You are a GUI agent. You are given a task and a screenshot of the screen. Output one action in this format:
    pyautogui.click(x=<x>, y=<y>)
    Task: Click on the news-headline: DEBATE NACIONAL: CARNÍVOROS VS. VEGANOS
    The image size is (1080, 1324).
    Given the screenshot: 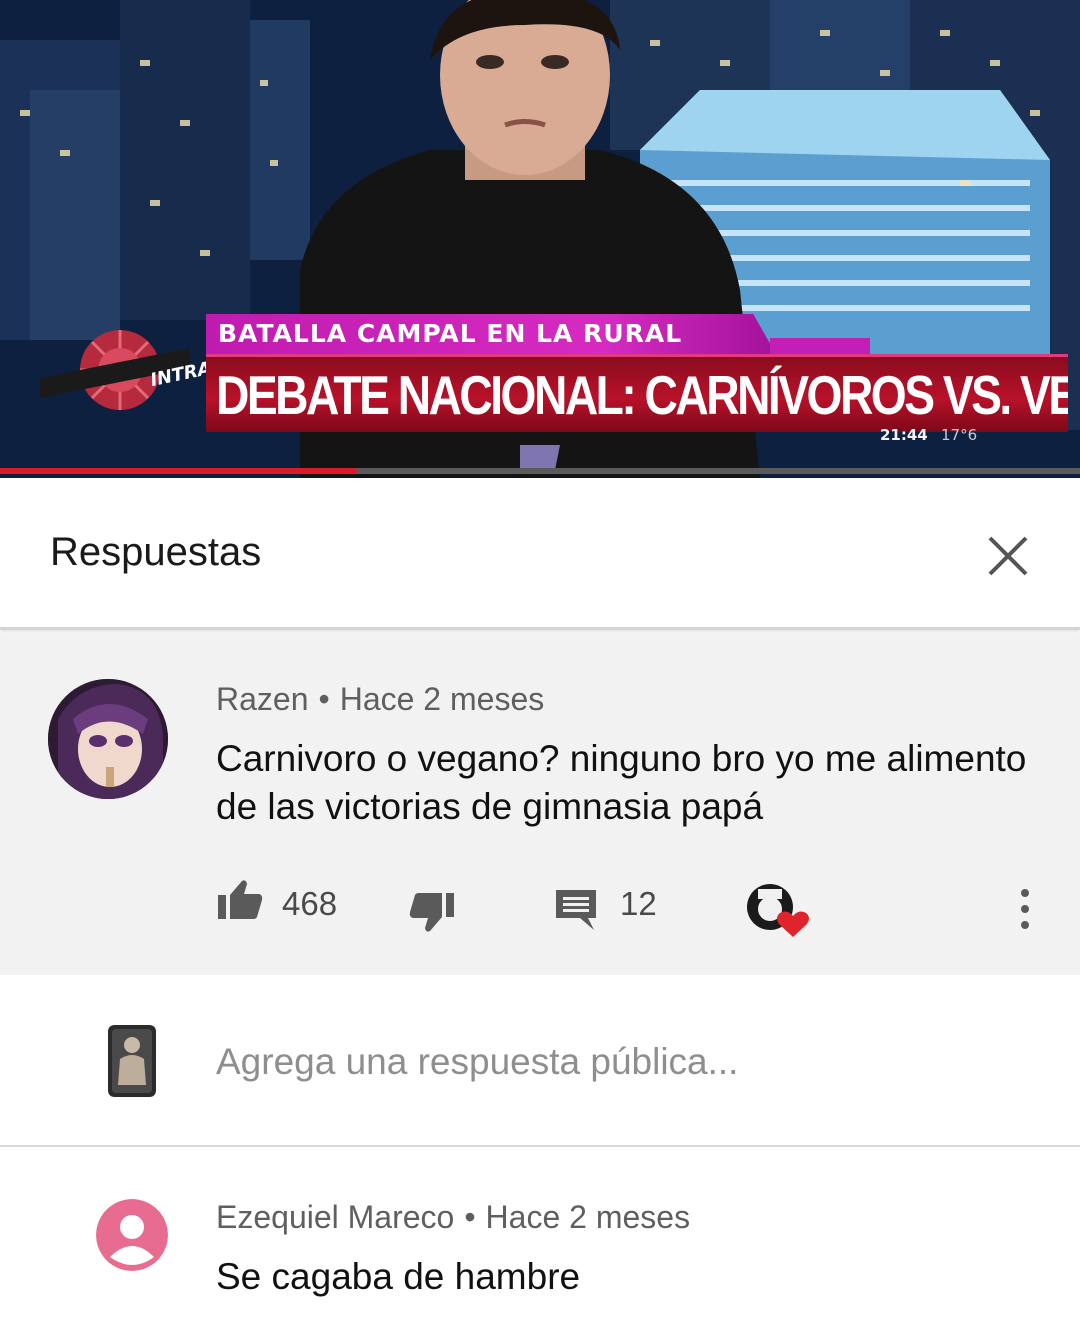 What is the action you would take?
    pyautogui.click(x=637, y=393)
    